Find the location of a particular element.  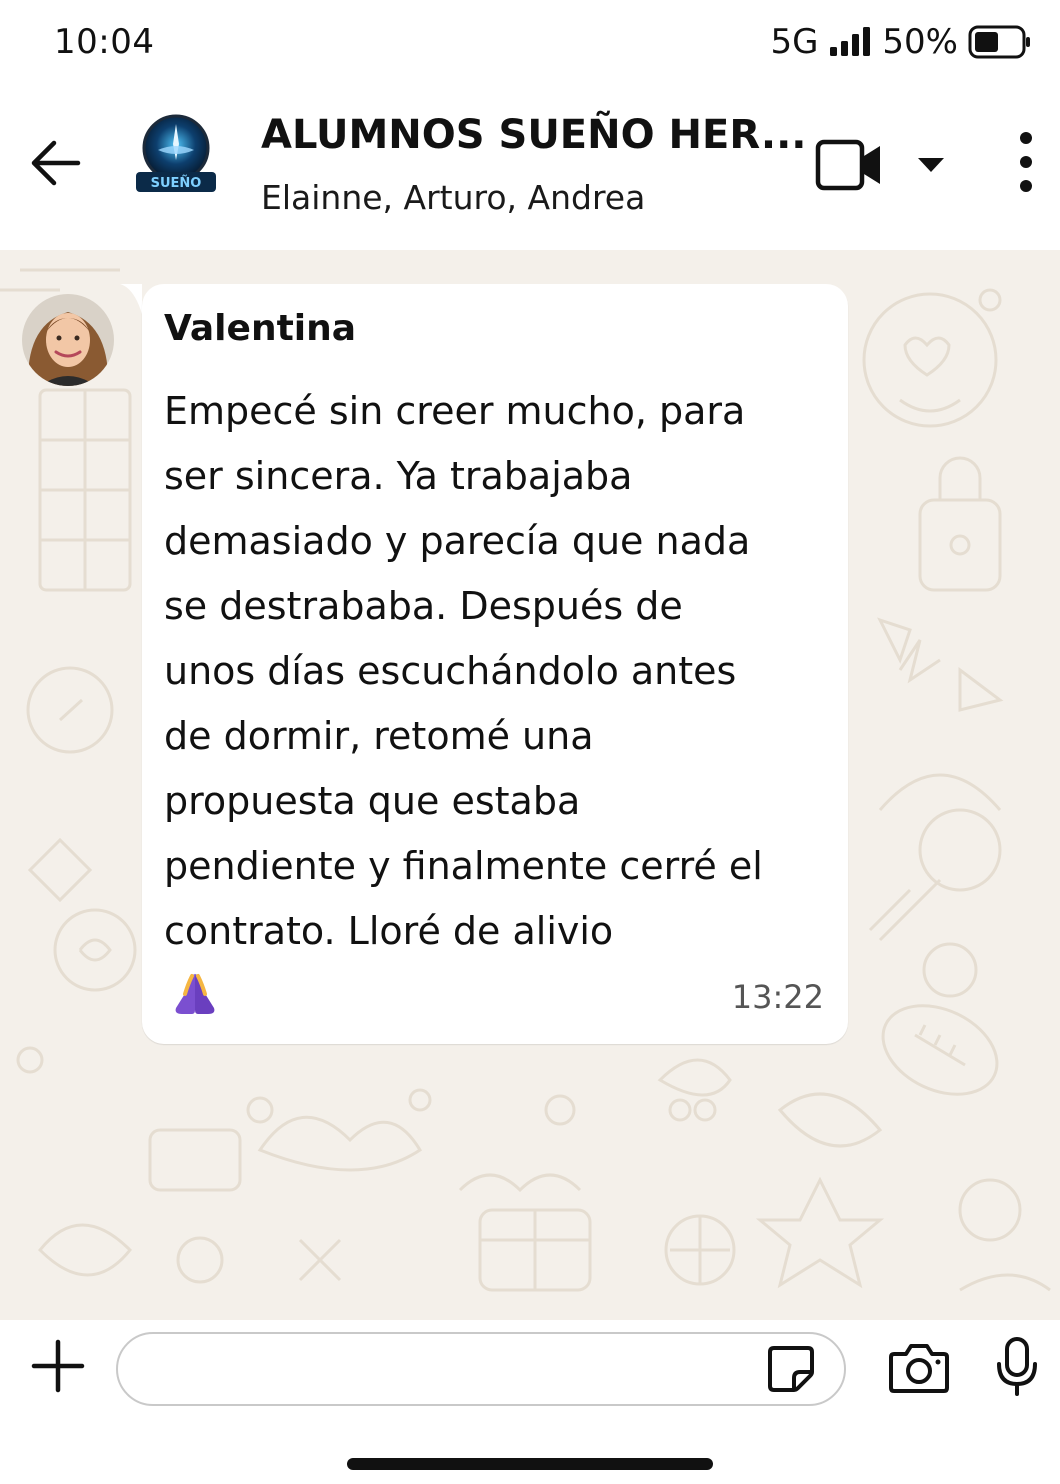

status-indicators: 5G 50% is located at coordinates (901, 42).